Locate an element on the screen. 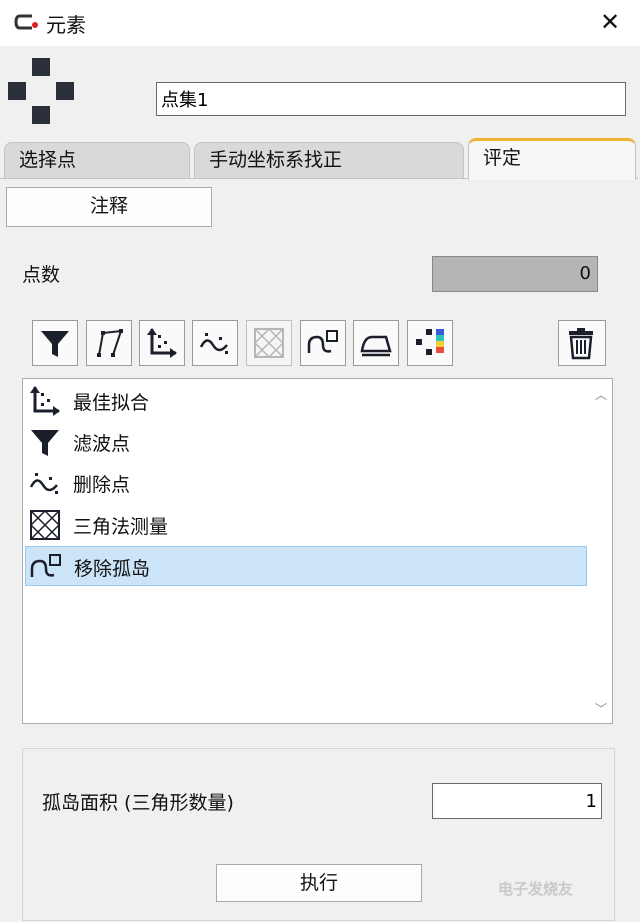 Image resolution: width=640 pixels, height=922 pixels. iron-icon is located at coordinates (376, 346).